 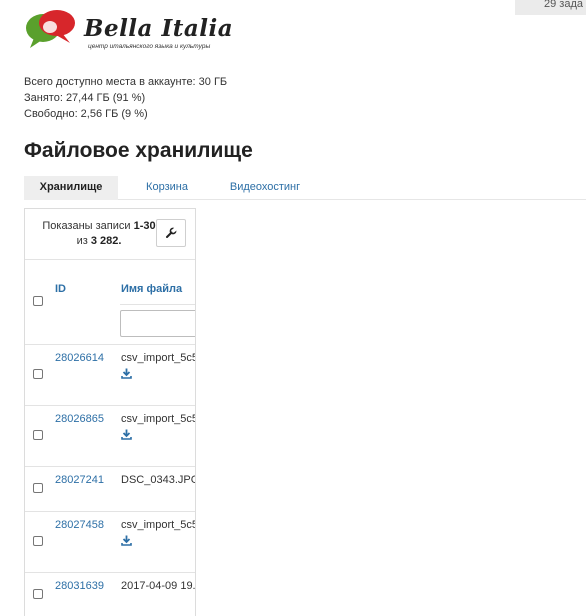 What do you see at coordinates (265, 188) in the screenshot?
I see `tab-video-hosting: Видеохостинг` at bounding box center [265, 188].